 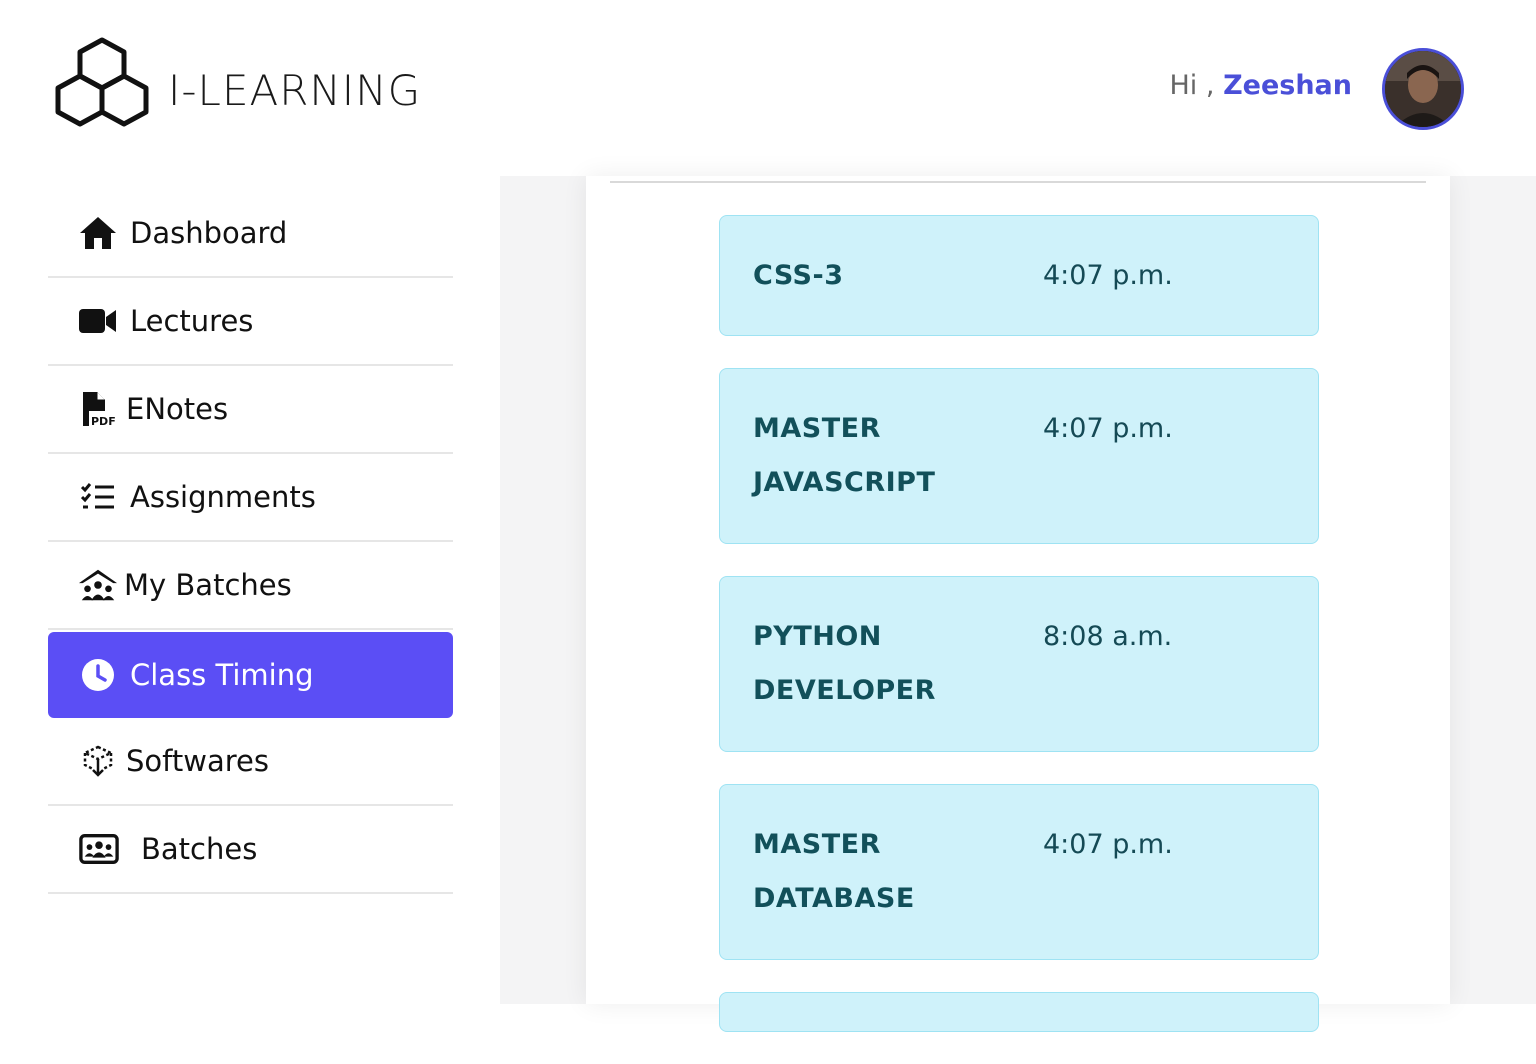 What do you see at coordinates (222, 675) in the screenshot?
I see `sidebar-item-label: Class Timing` at bounding box center [222, 675].